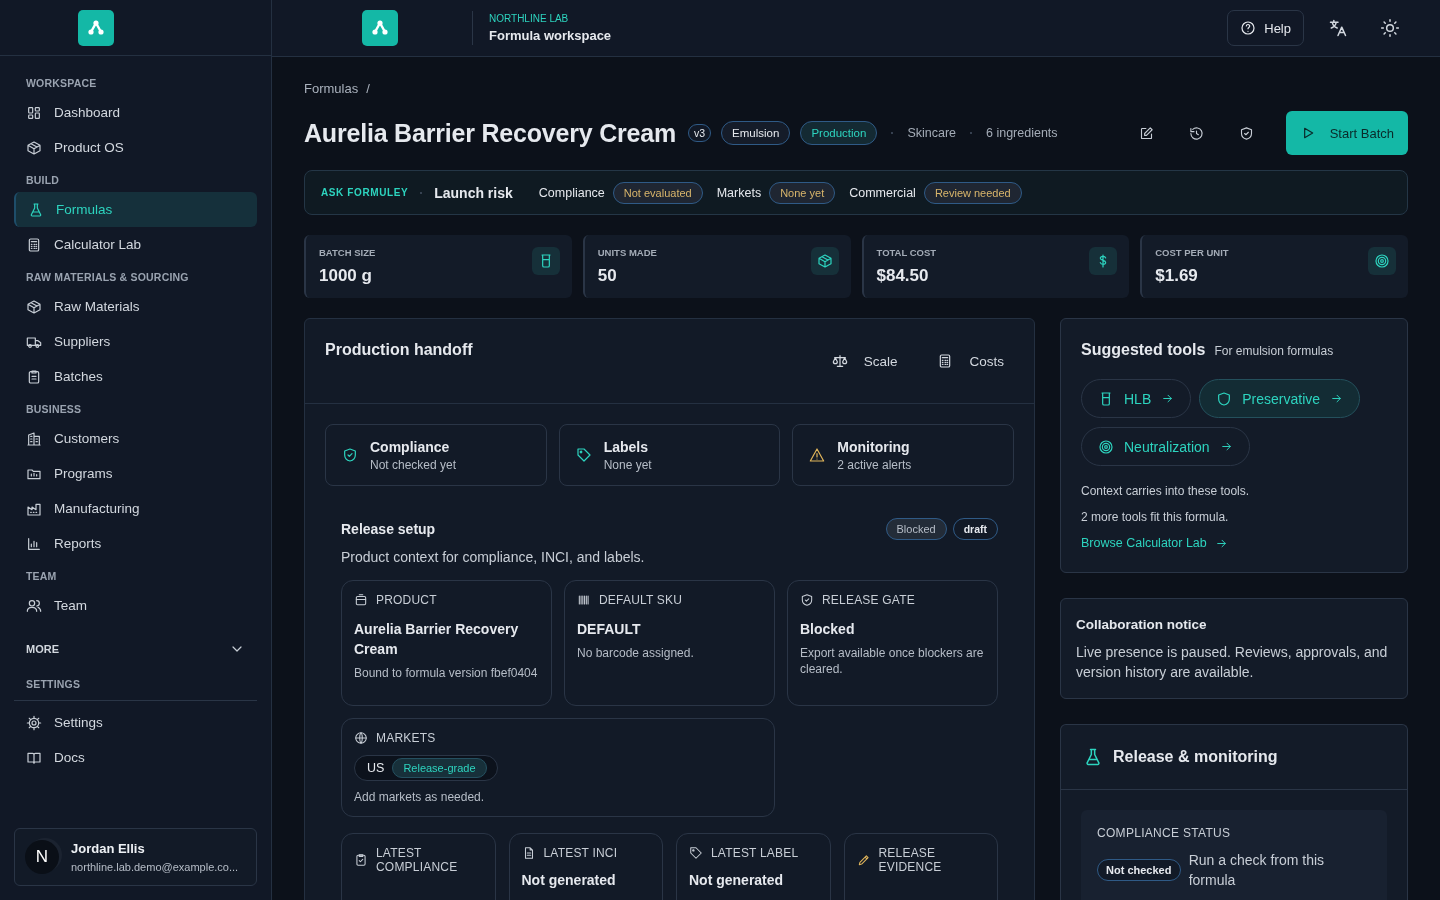 The image size is (1440, 900). Describe the element at coordinates (1265, 28) in the screenshot. I see `help-button: Help` at that location.